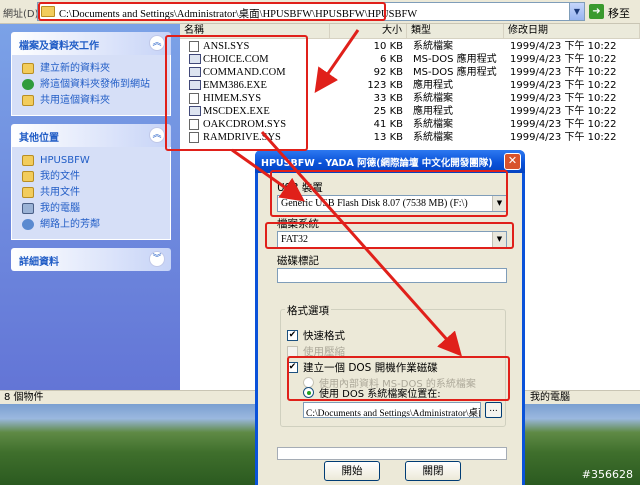 The height and width of the screenshot is (485, 640). I want to click on arrow-address-to-files, so click(337, 61).